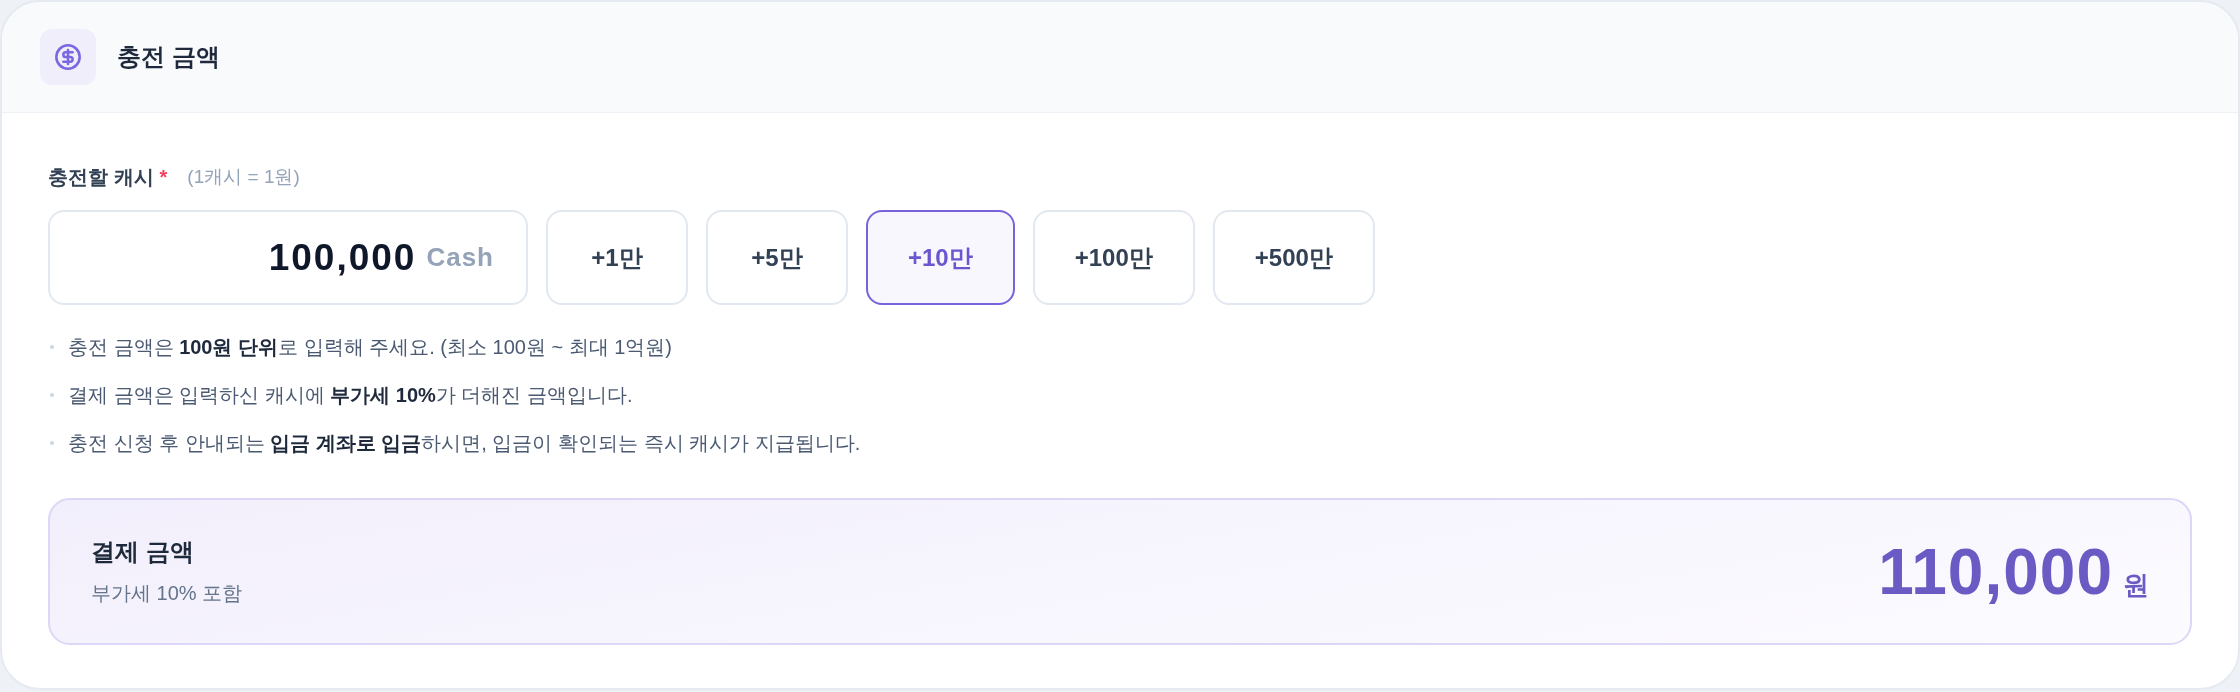 Image resolution: width=2240 pixels, height=692 pixels. I want to click on card-title: 충전 금액, so click(168, 57).